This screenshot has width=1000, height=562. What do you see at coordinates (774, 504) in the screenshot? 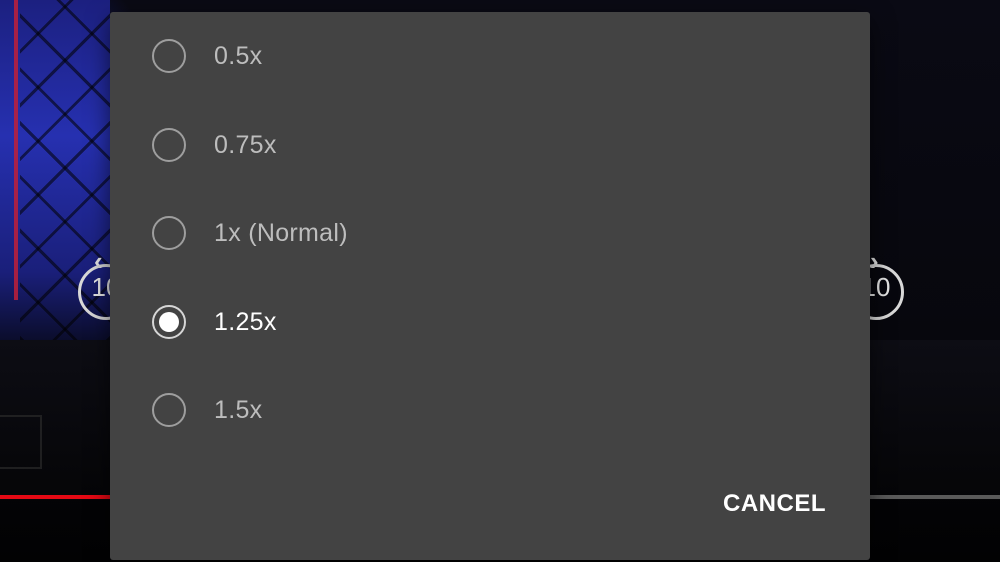
I see `cancel-button: CANCEL` at bounding box center [774, 504].